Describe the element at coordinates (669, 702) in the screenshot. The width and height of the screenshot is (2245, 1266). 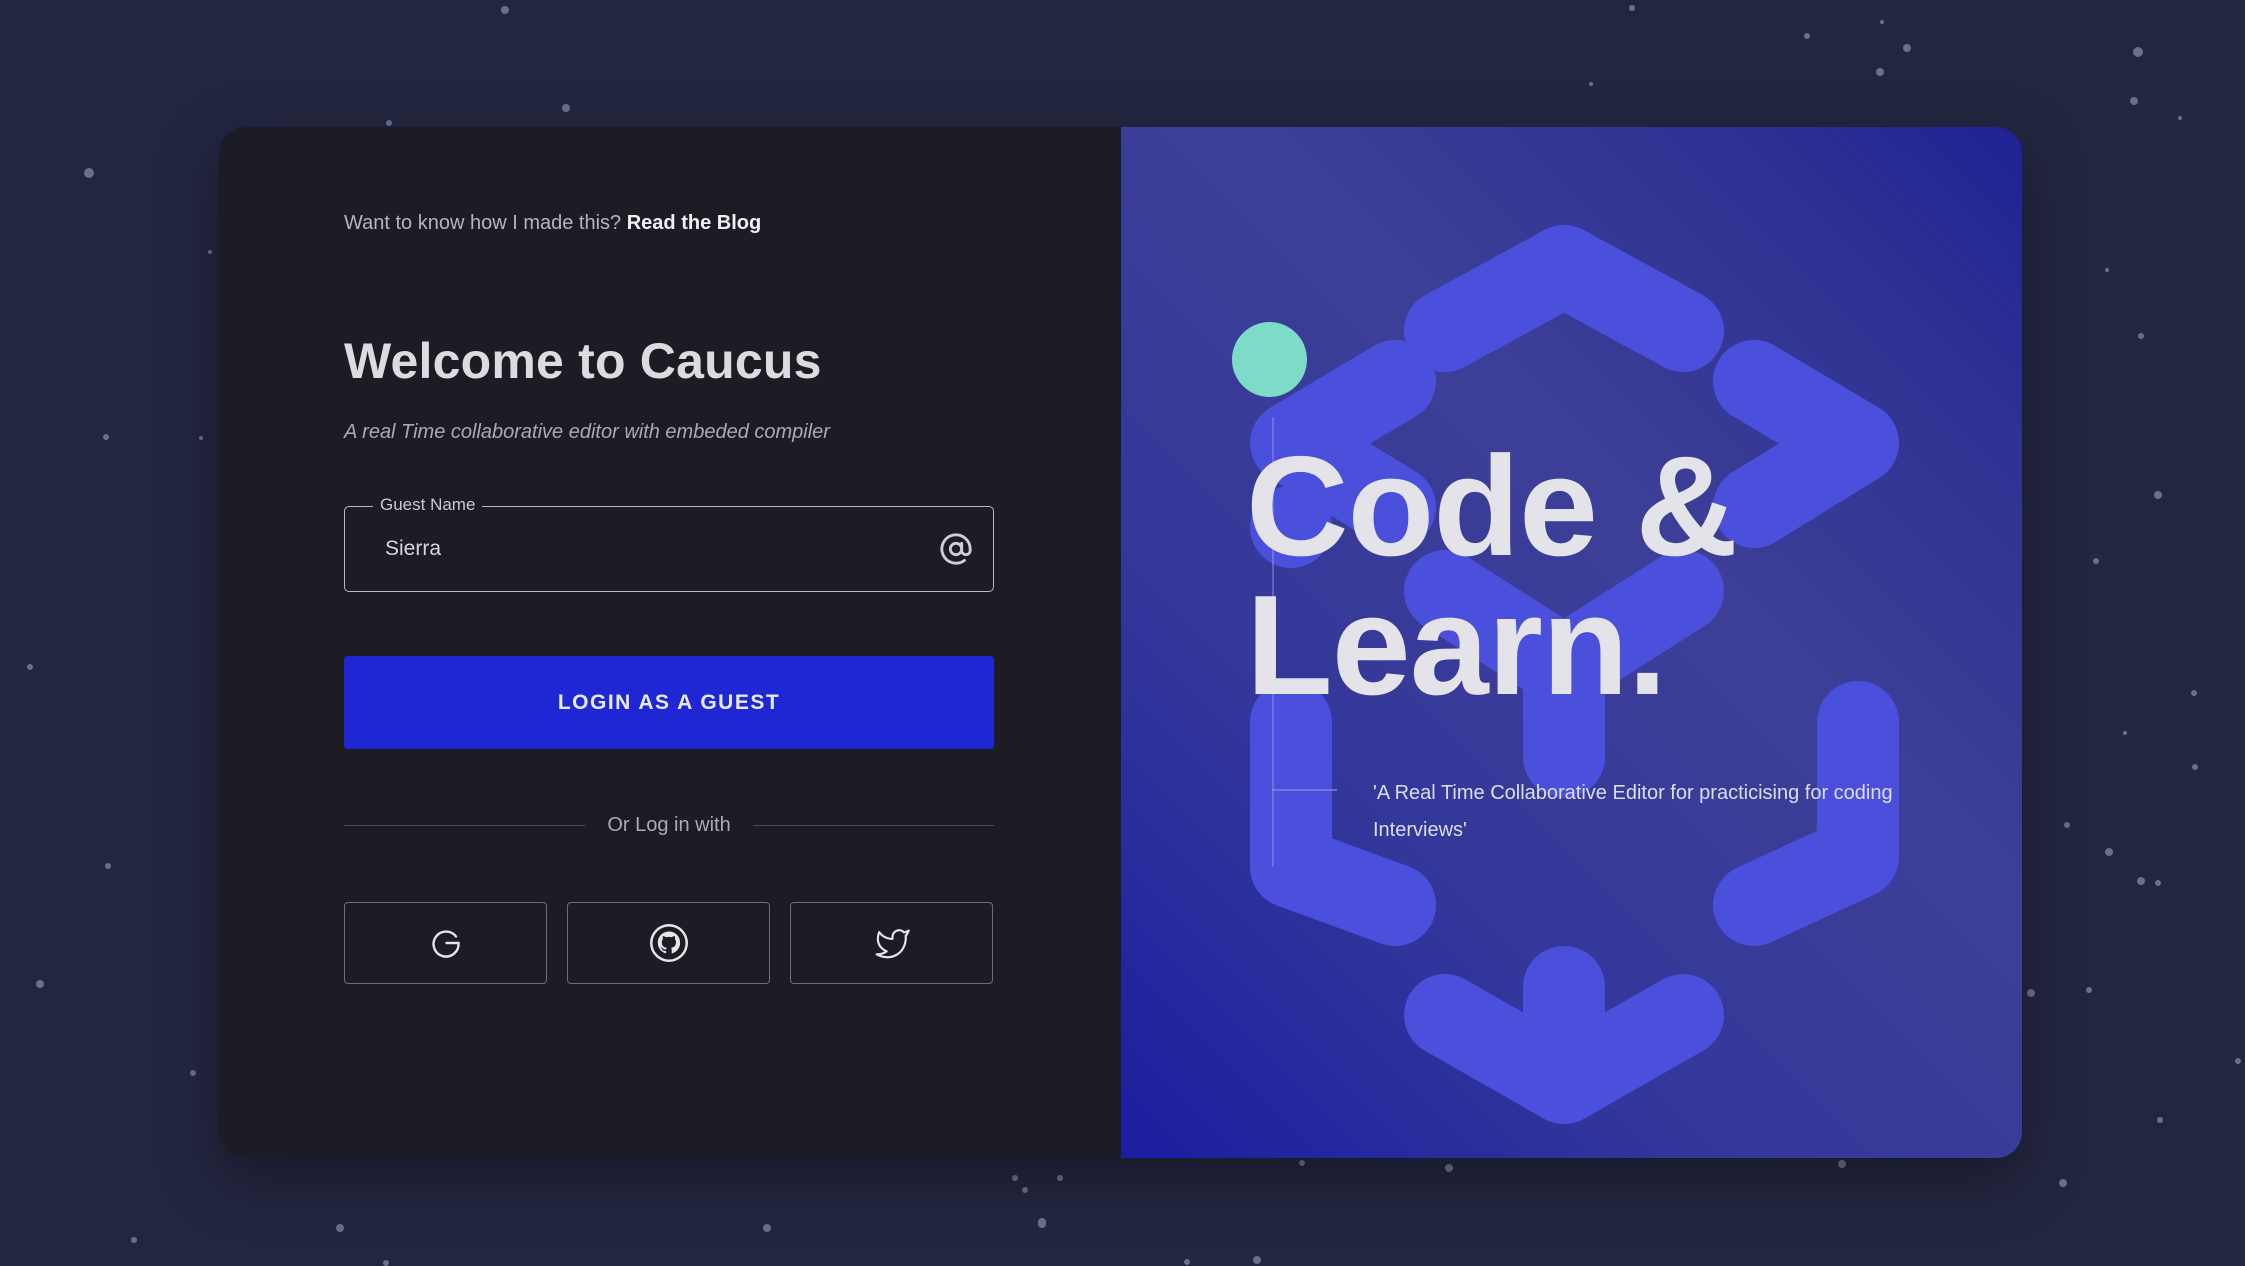
I see `login-as-guest-button: LOGIN AS A GUEST` at that location.